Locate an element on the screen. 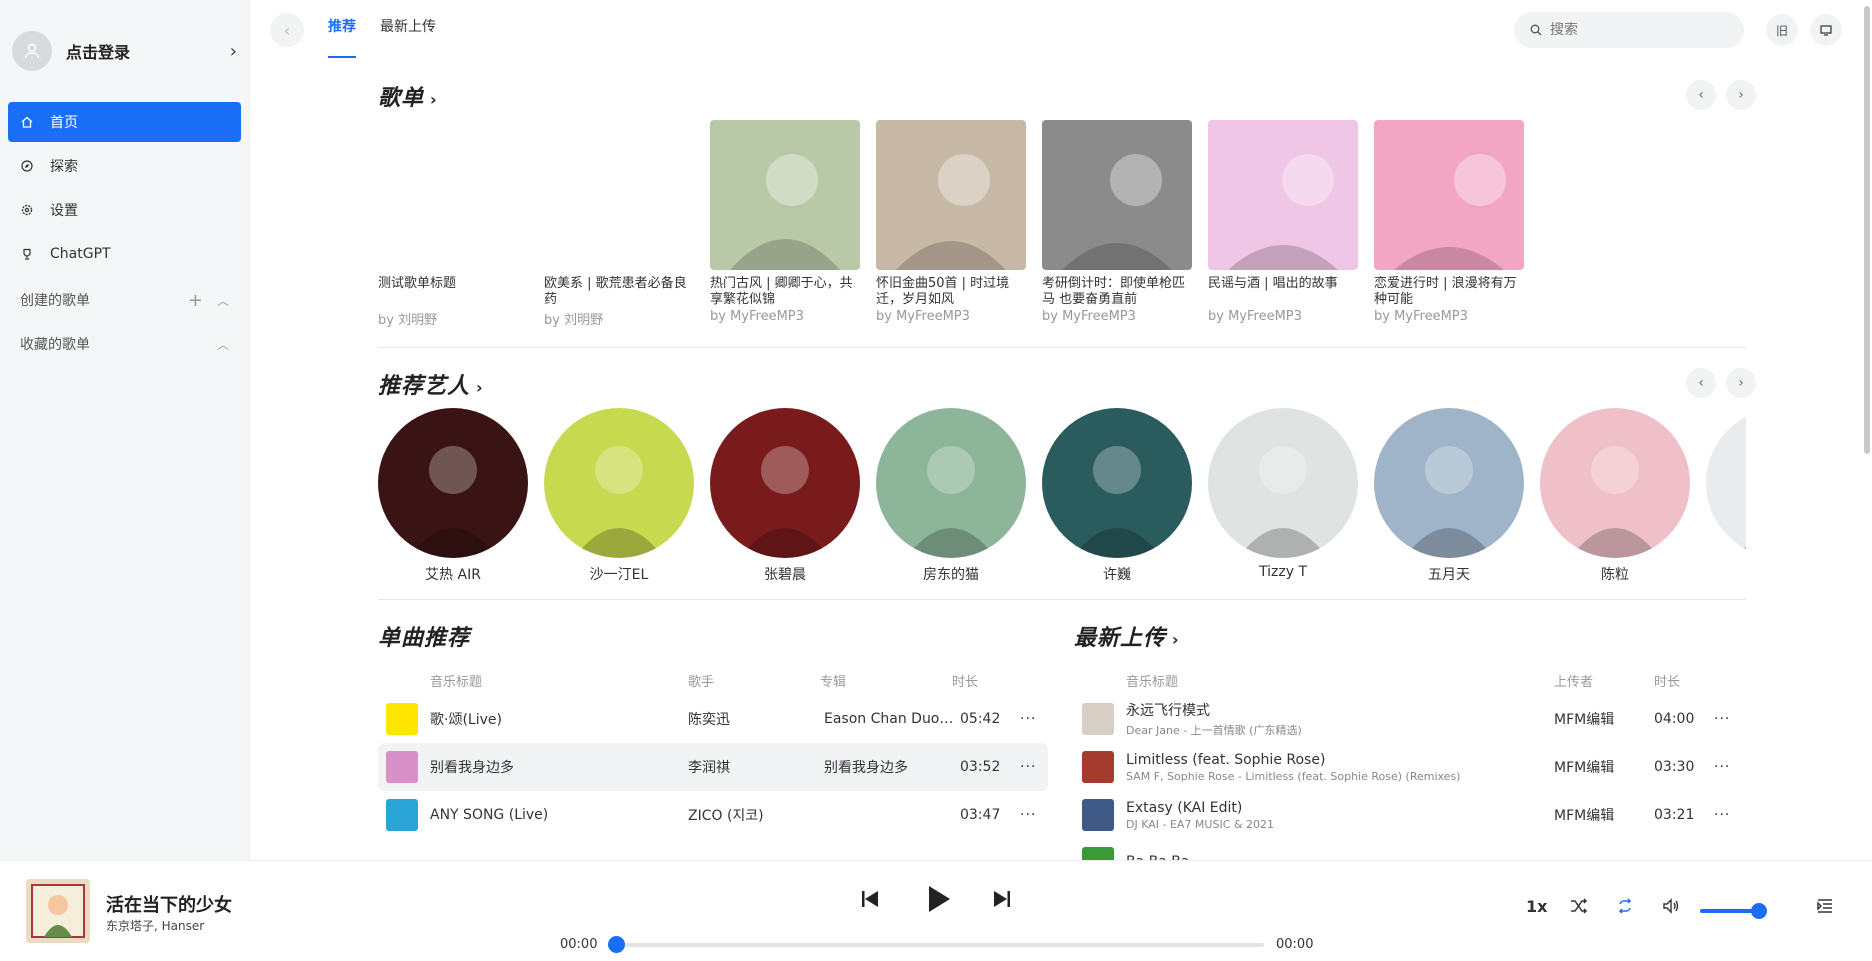 Image resolution: width=1872 pixels, height=961 pixels. artist-name: 艾热 AIR is located at coordinates (453, 574).